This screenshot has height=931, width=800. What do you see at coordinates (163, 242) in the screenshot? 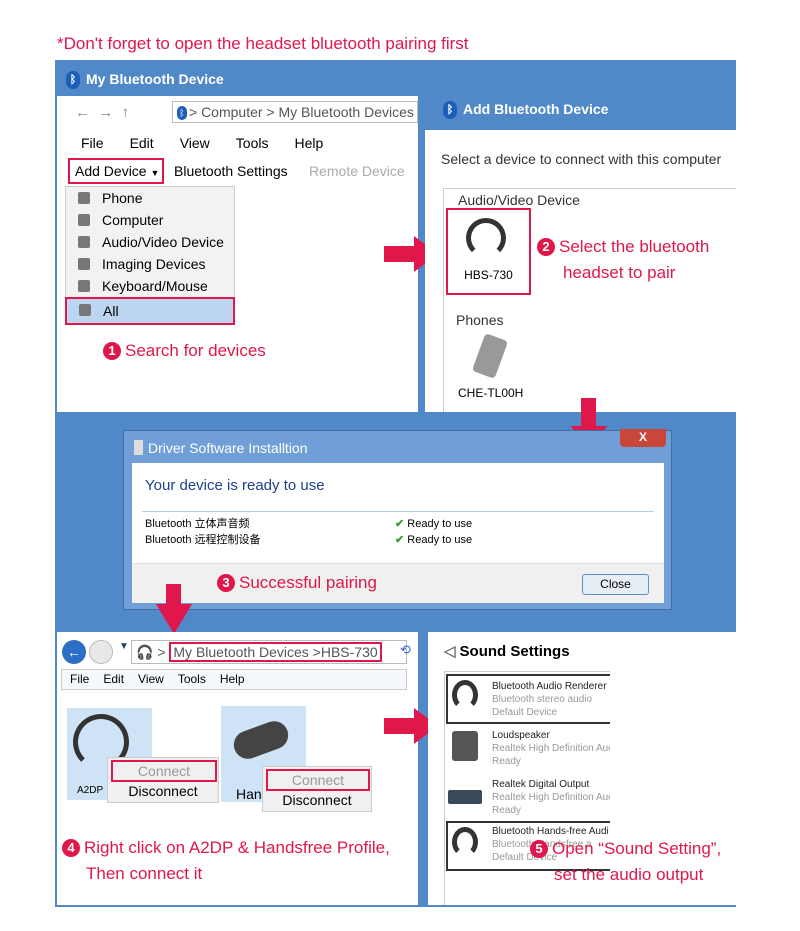
I see `label: Audio/Video Device` at bounding box center [163, 242].